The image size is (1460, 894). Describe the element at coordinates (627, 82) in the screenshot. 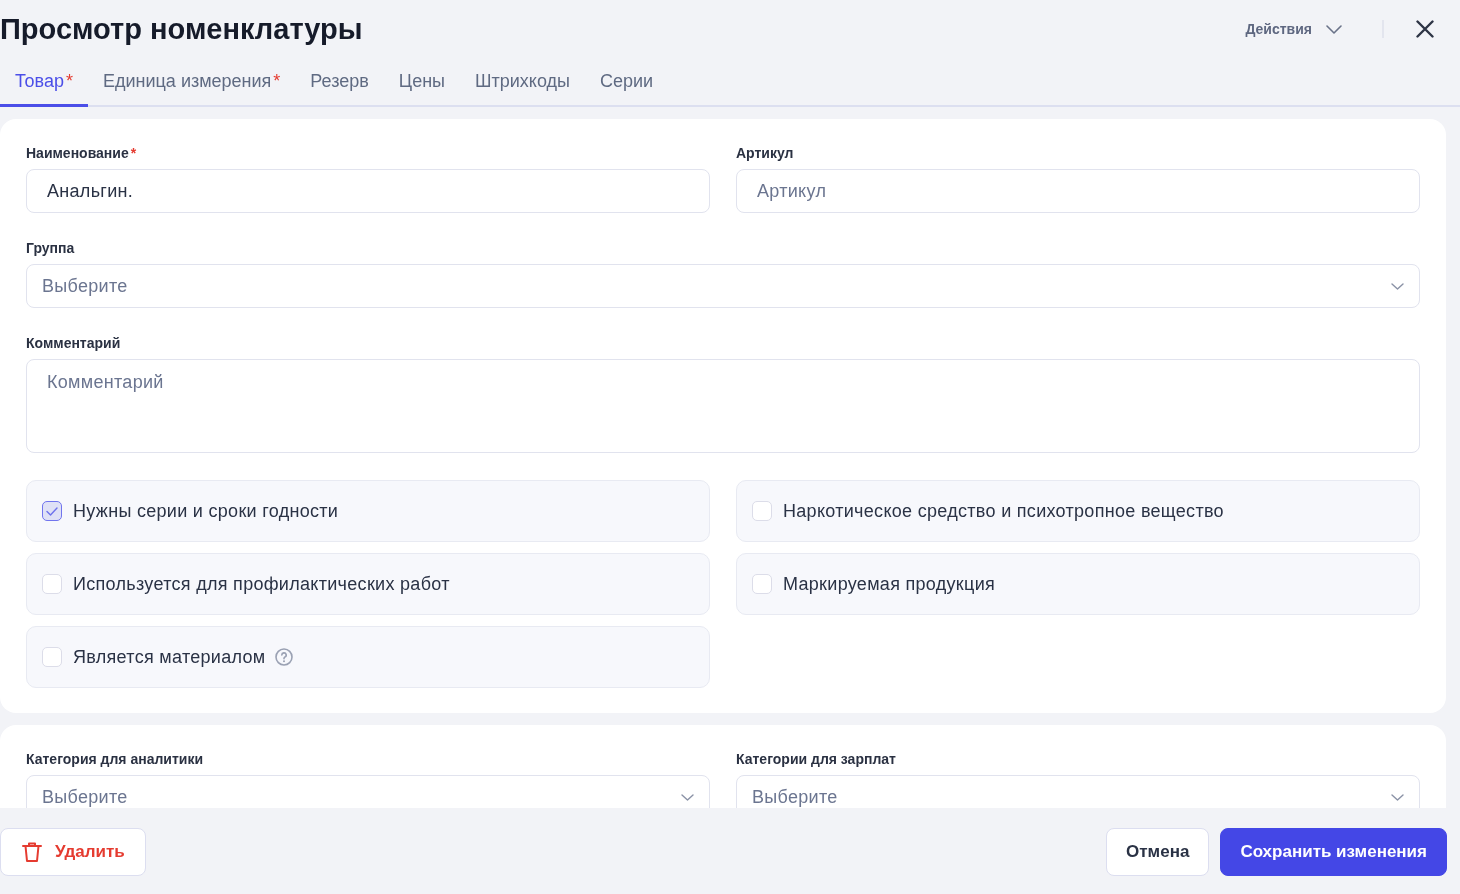

I see `tab: Серии` at that location.